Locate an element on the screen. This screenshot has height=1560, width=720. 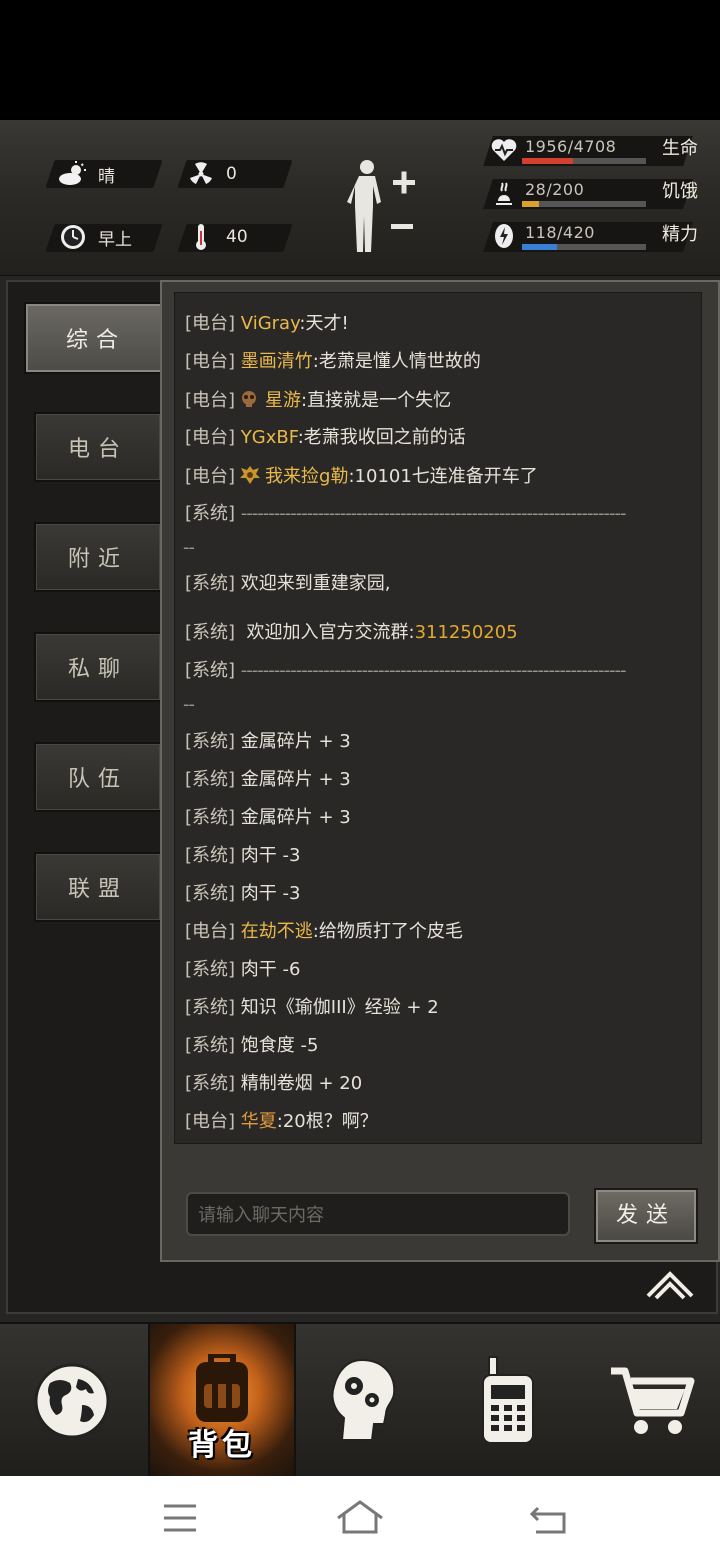
walkie-talkie-icon is located at coordinates (508, 1400).